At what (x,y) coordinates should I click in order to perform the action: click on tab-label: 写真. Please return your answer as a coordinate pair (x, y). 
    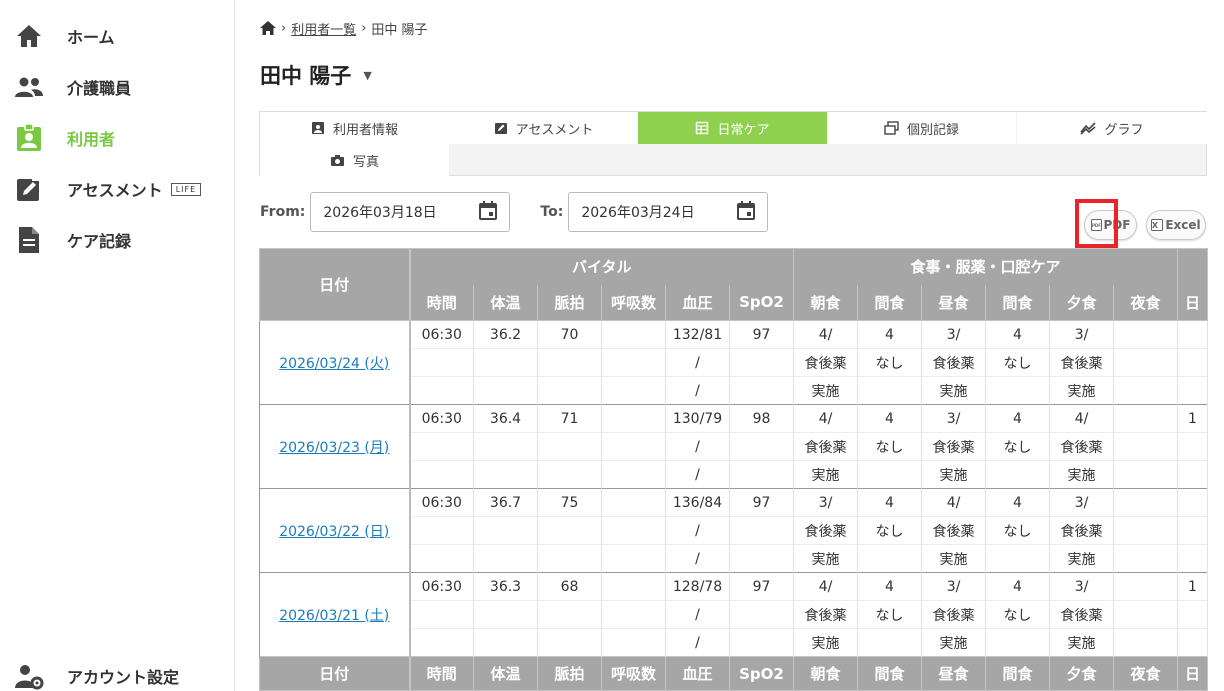
    Looking at the image, I should click on (365, 162).